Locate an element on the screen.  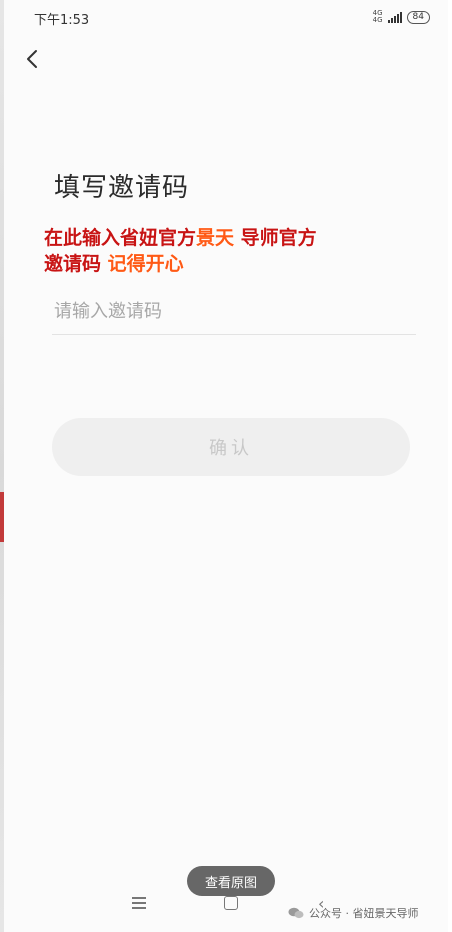
page-title: 填写邀请码 is located at coordinates (122, 188).